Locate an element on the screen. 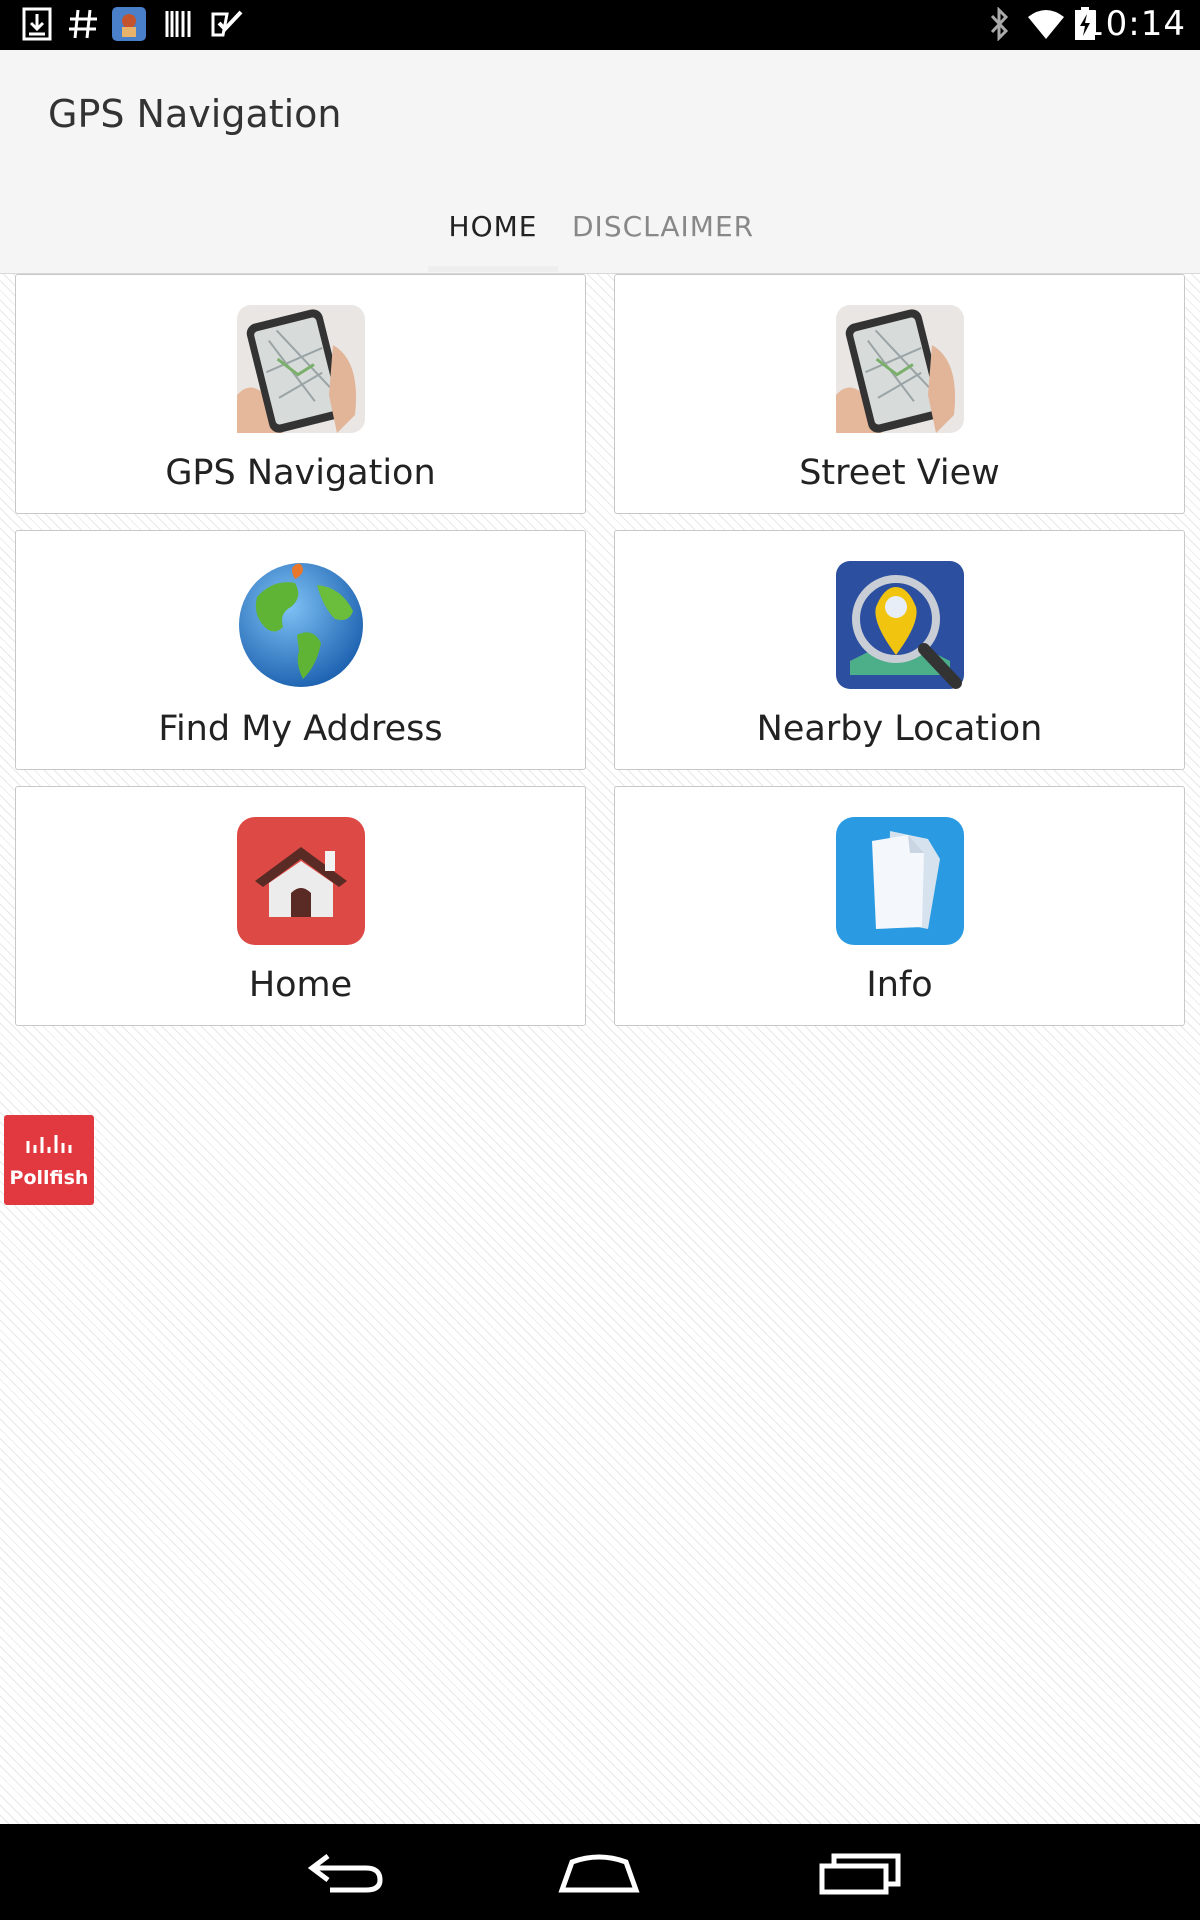 This screenshot has width=1200, height=1920. tile-info: Info is located at coordinates (899, 906).